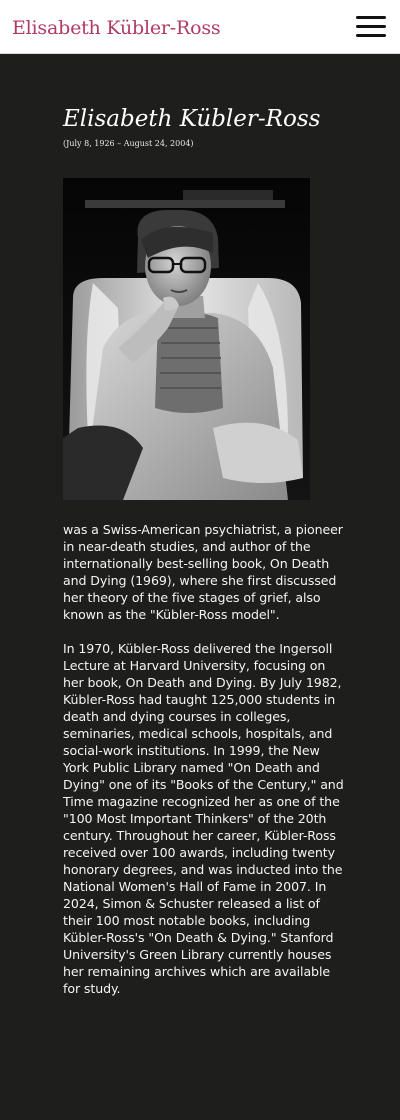  Describe the element at coordinates (192, 119) in the screenshot. I see `page-title: Elisabeth Kübler-Ross` at that location.